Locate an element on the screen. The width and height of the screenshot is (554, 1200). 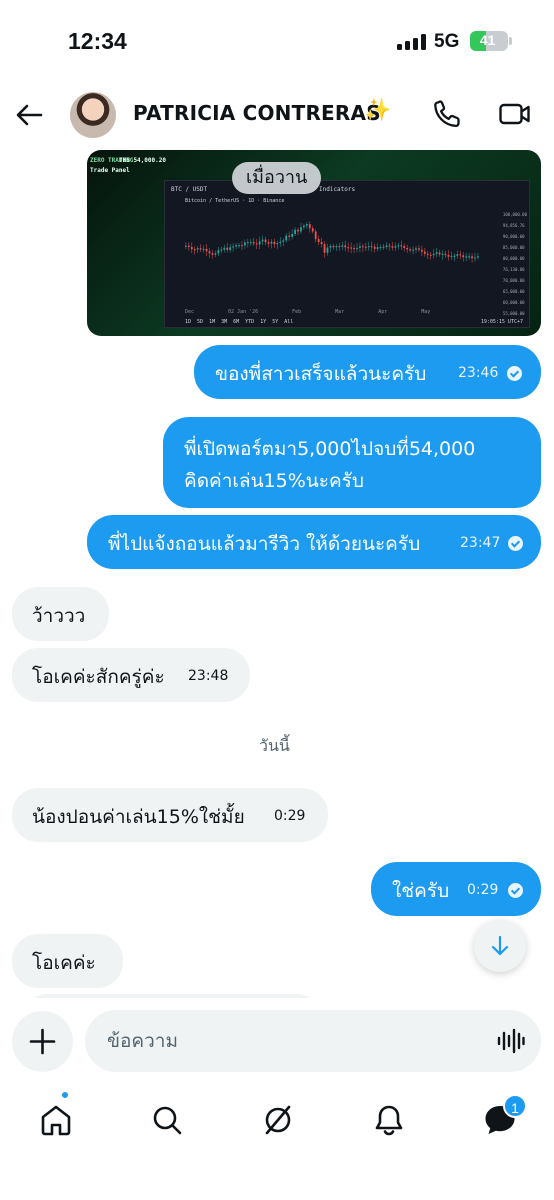
video-camera-icon is located at coordinates (514, 114).